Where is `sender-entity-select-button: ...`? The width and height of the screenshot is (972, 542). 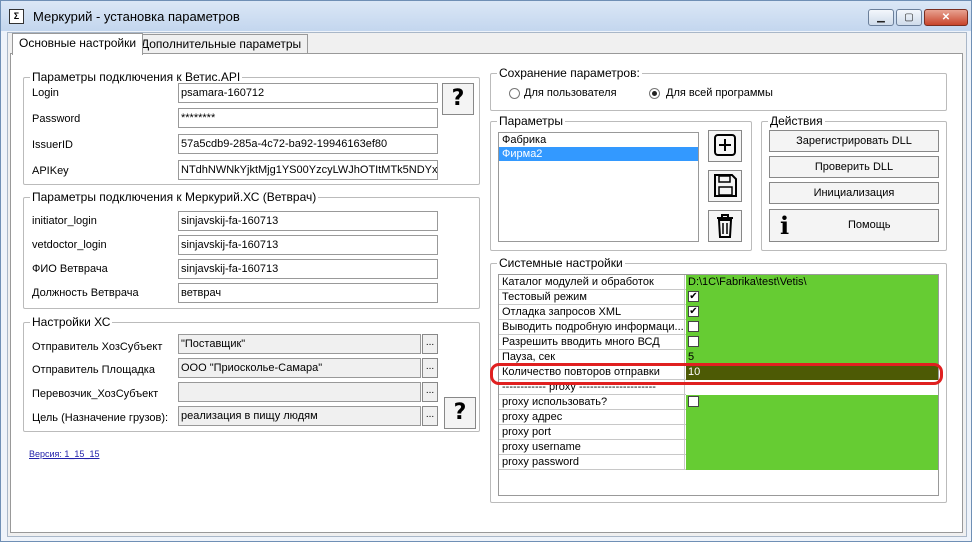 sender-entity-select-button: ... is located at coordinates (430, 344).